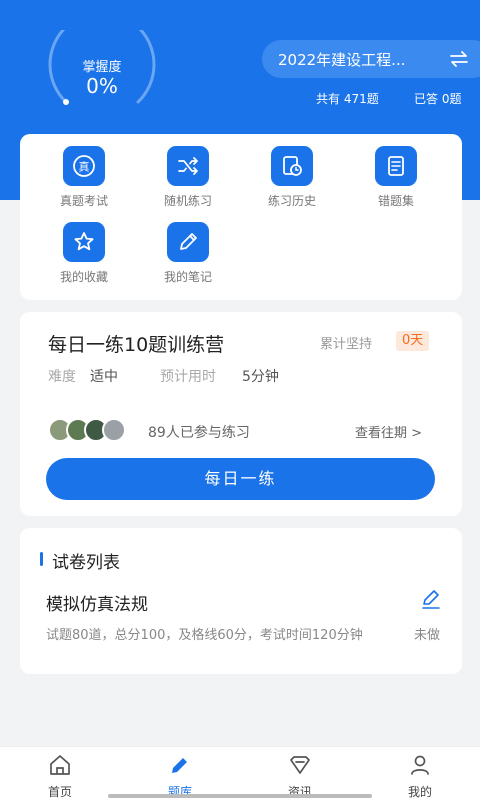  Describe the element at coordinates (240, 773) in the screenshot. I see `bottom-tab-bar: 首页 题库 资讯 我的` at that location.